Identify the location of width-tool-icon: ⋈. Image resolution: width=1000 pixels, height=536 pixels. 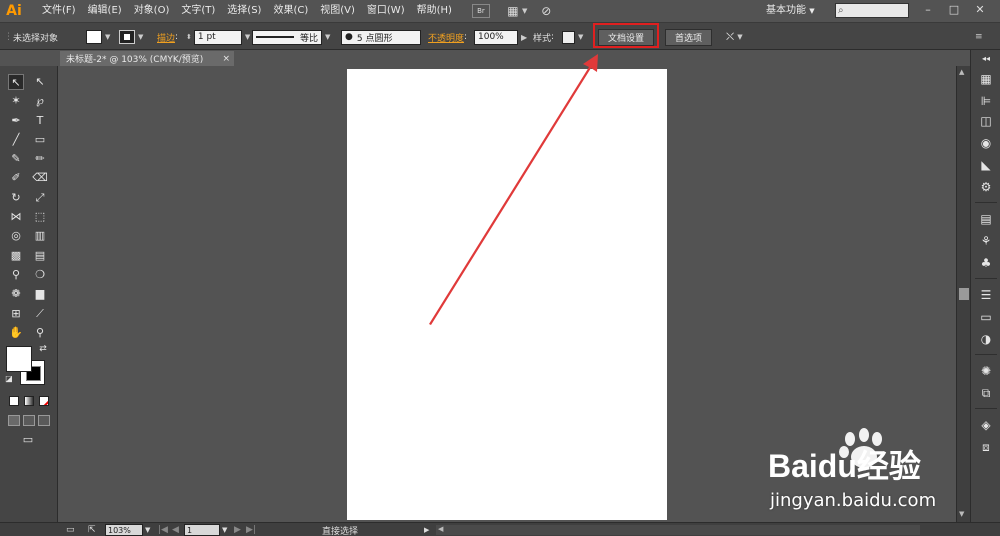
(16, 217).